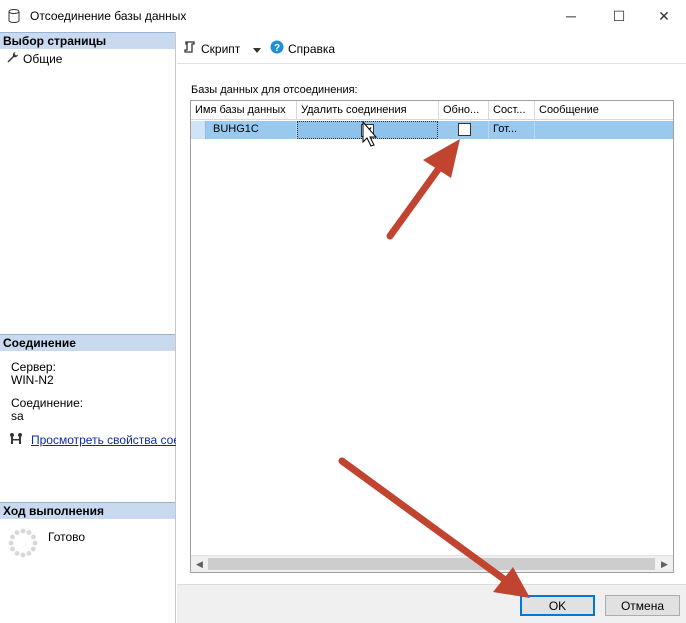 Image resolution: width=686 pixels, height=623 pixels. Describe the element at coordinates (47, 403) in the screenshot. I see `connection-label: Соединение:` at that location.